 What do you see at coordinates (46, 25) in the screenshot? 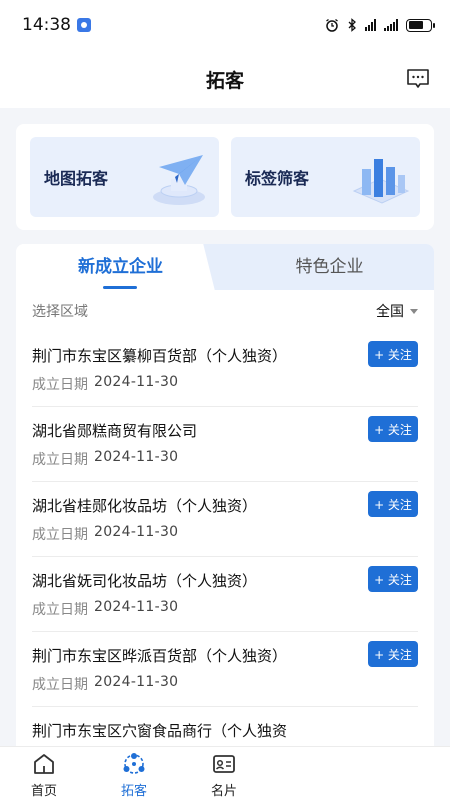
I see `status-time: 14:38` at bounding box center [46, 25].